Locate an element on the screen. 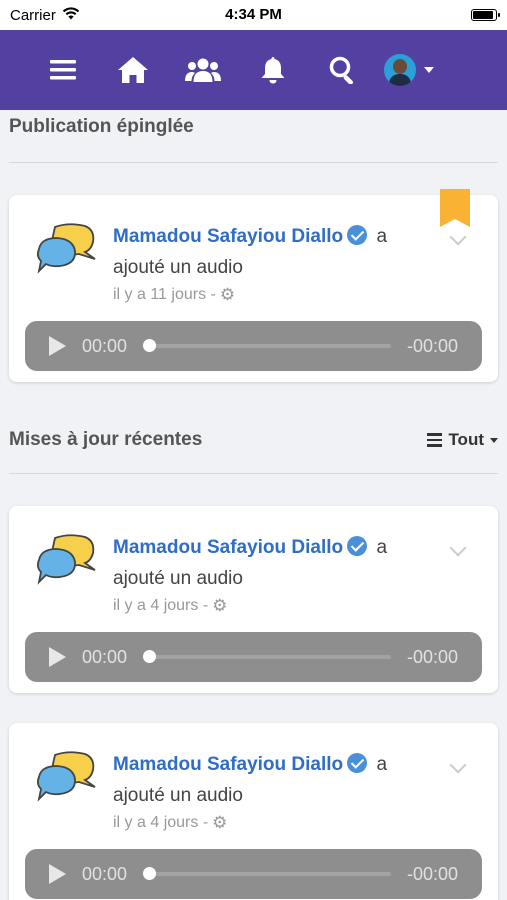 Image resolution: width=507 pixels, height=900 pixels. home-icon is located at coordinates (133, 70).